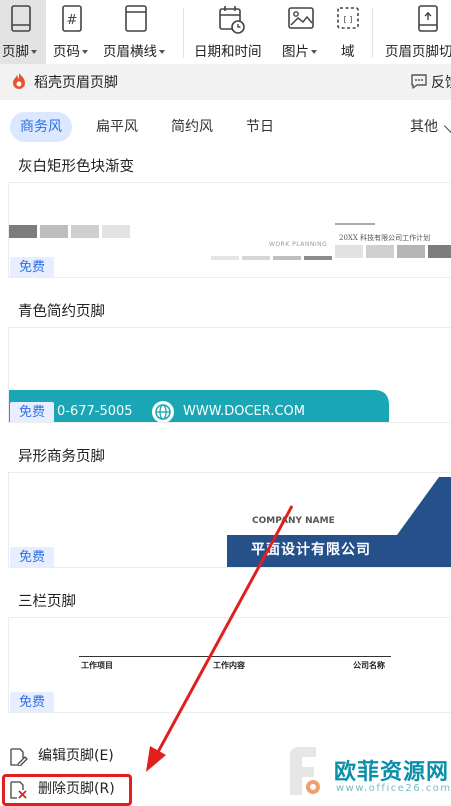  I want to click on header-line-label: 页眉横线, so click(130, 52).